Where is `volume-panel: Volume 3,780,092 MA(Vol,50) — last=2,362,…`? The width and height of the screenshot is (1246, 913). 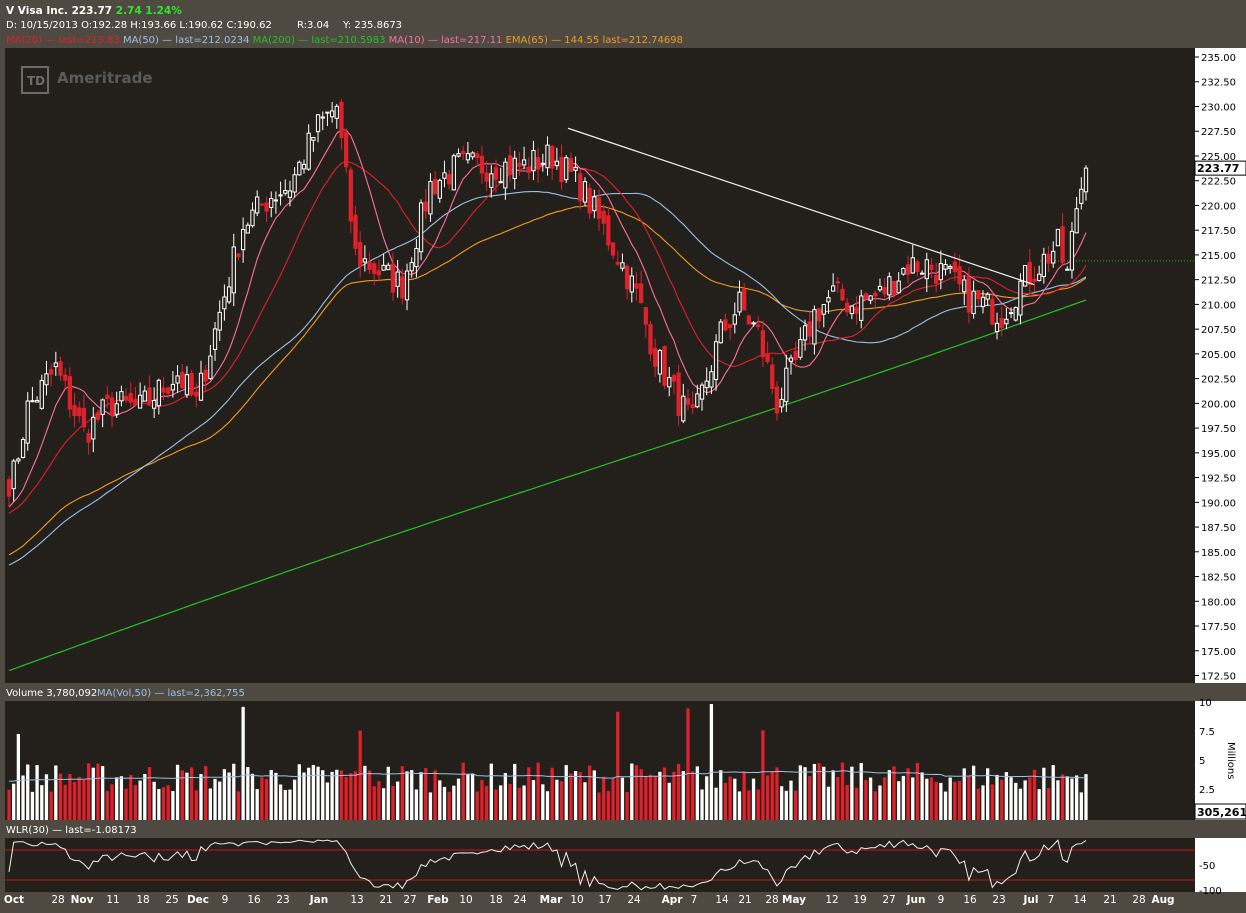
volume-panel: Volume 3,780,092 MA(Vol,50) — last=2,362,… is located at coordinates (625, 754).